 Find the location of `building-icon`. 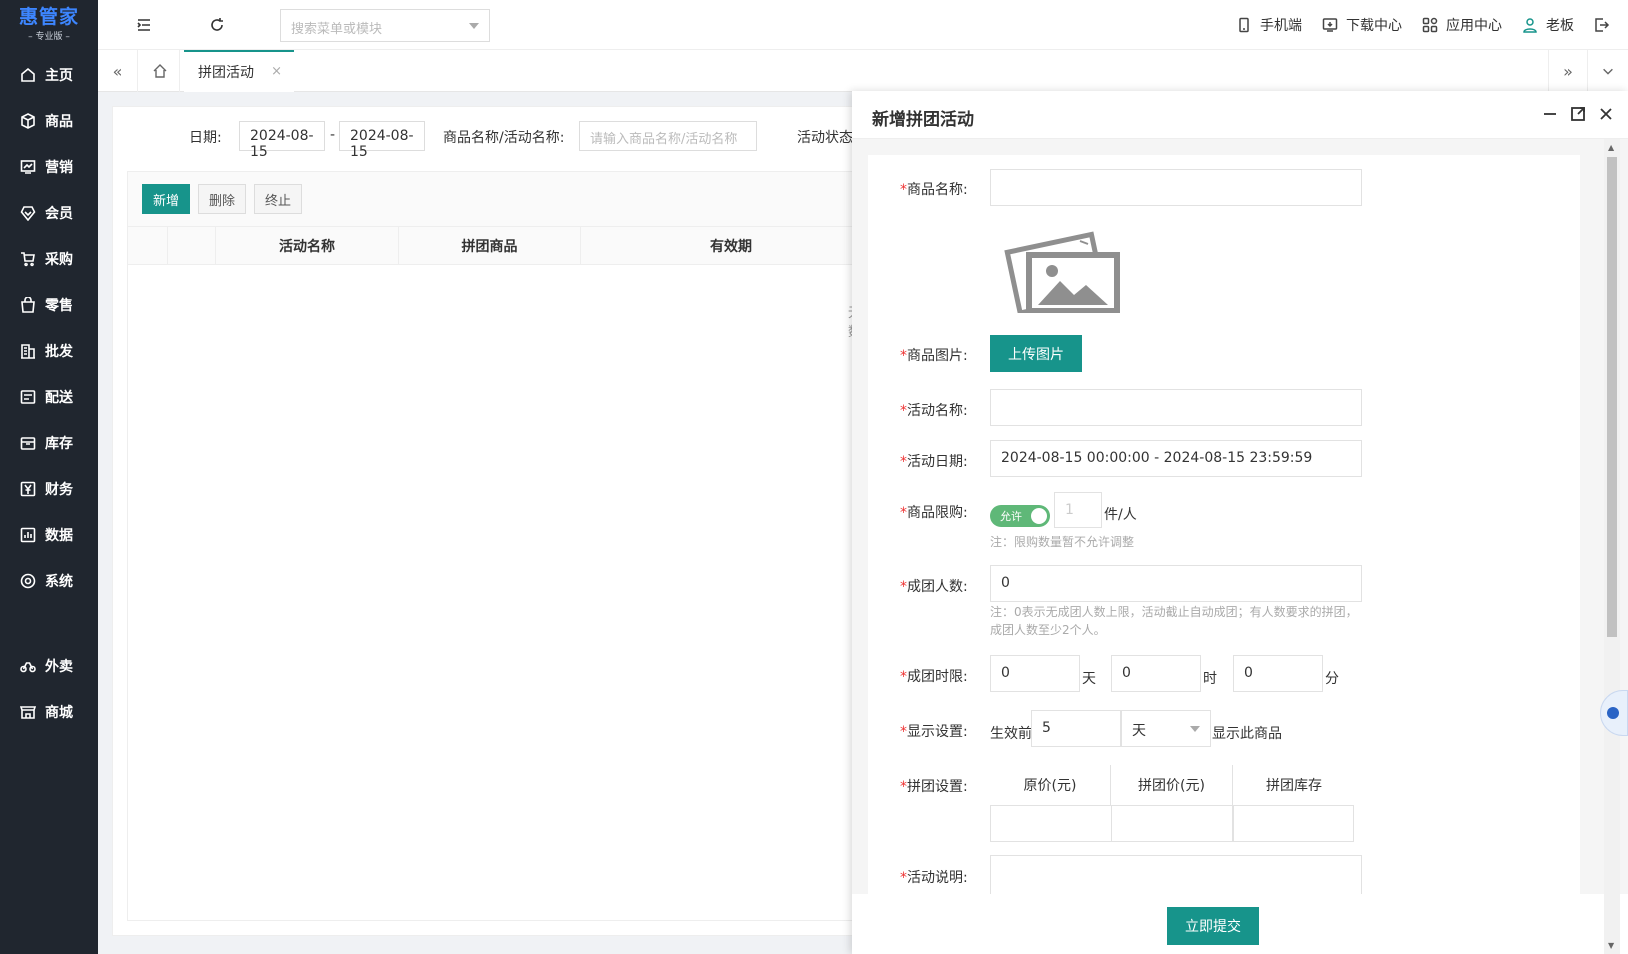

building-icon is located at coordinates (28, 351).